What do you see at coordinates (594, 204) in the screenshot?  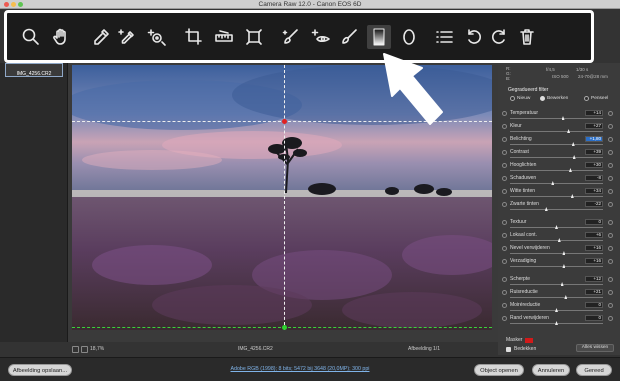 I see `slider-value-field: -22` at bounding box center [594, 204].